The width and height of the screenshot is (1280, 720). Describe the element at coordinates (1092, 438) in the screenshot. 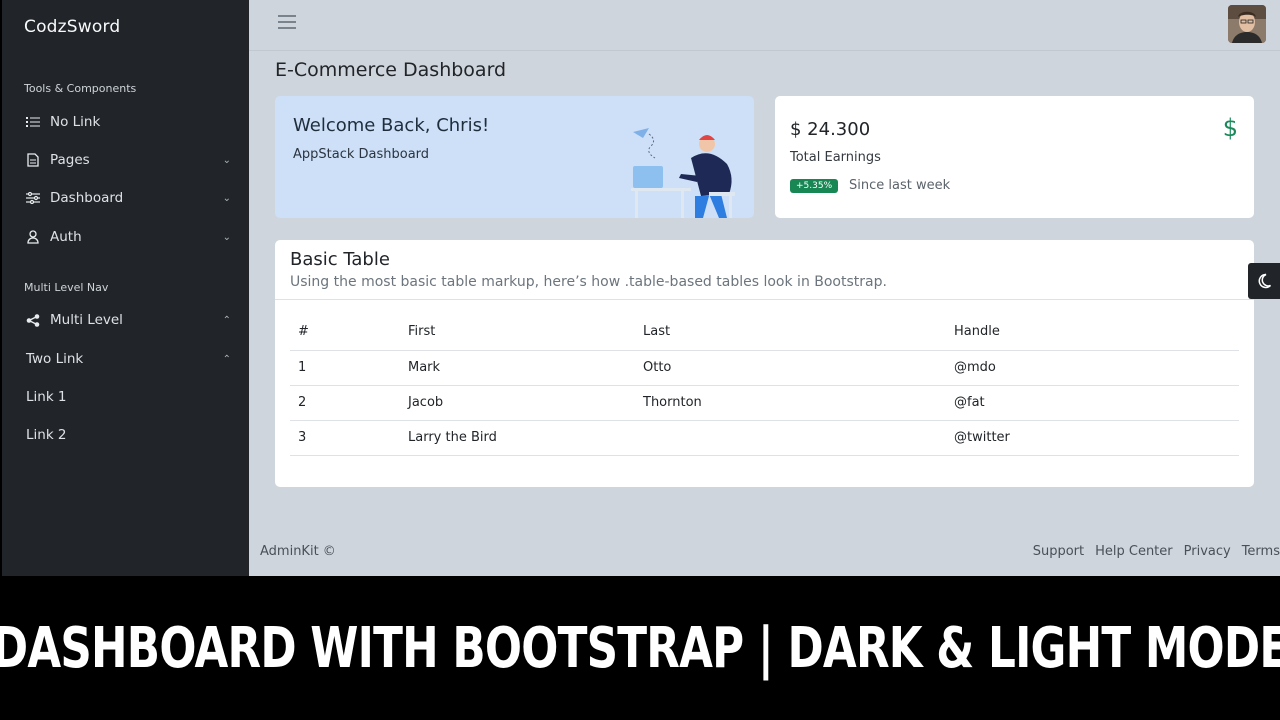

I see `table-cell: @twitter` at that location.